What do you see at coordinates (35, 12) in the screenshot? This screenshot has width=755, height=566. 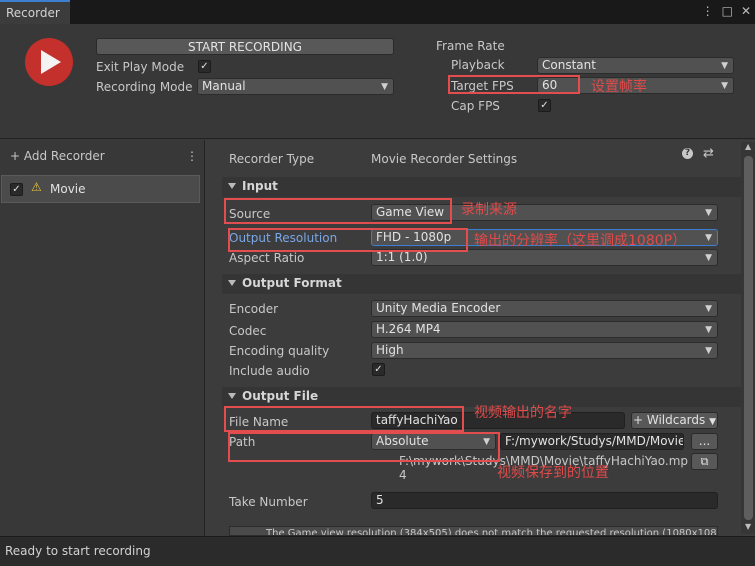 I see `tab-recorder: Recorder` at bounding box center [35, 12].